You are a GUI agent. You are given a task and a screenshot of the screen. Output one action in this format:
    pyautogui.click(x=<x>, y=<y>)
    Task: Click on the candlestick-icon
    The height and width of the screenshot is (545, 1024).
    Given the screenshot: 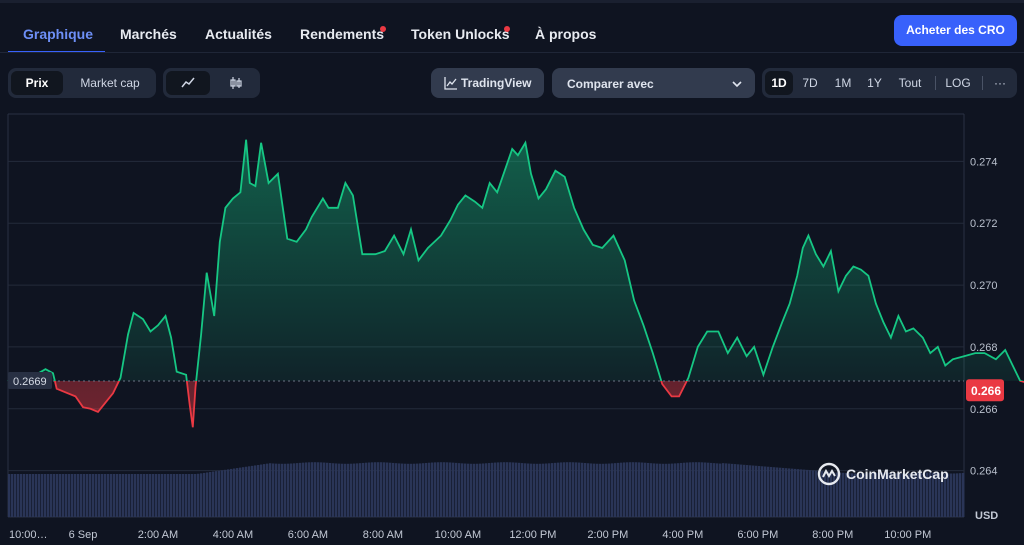 What is the action you would take?
    pyautogui.click(x=235, y=83)
    